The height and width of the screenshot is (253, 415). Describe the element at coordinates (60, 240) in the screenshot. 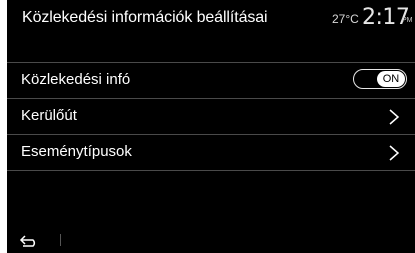

I see `footer-divider` at that location.